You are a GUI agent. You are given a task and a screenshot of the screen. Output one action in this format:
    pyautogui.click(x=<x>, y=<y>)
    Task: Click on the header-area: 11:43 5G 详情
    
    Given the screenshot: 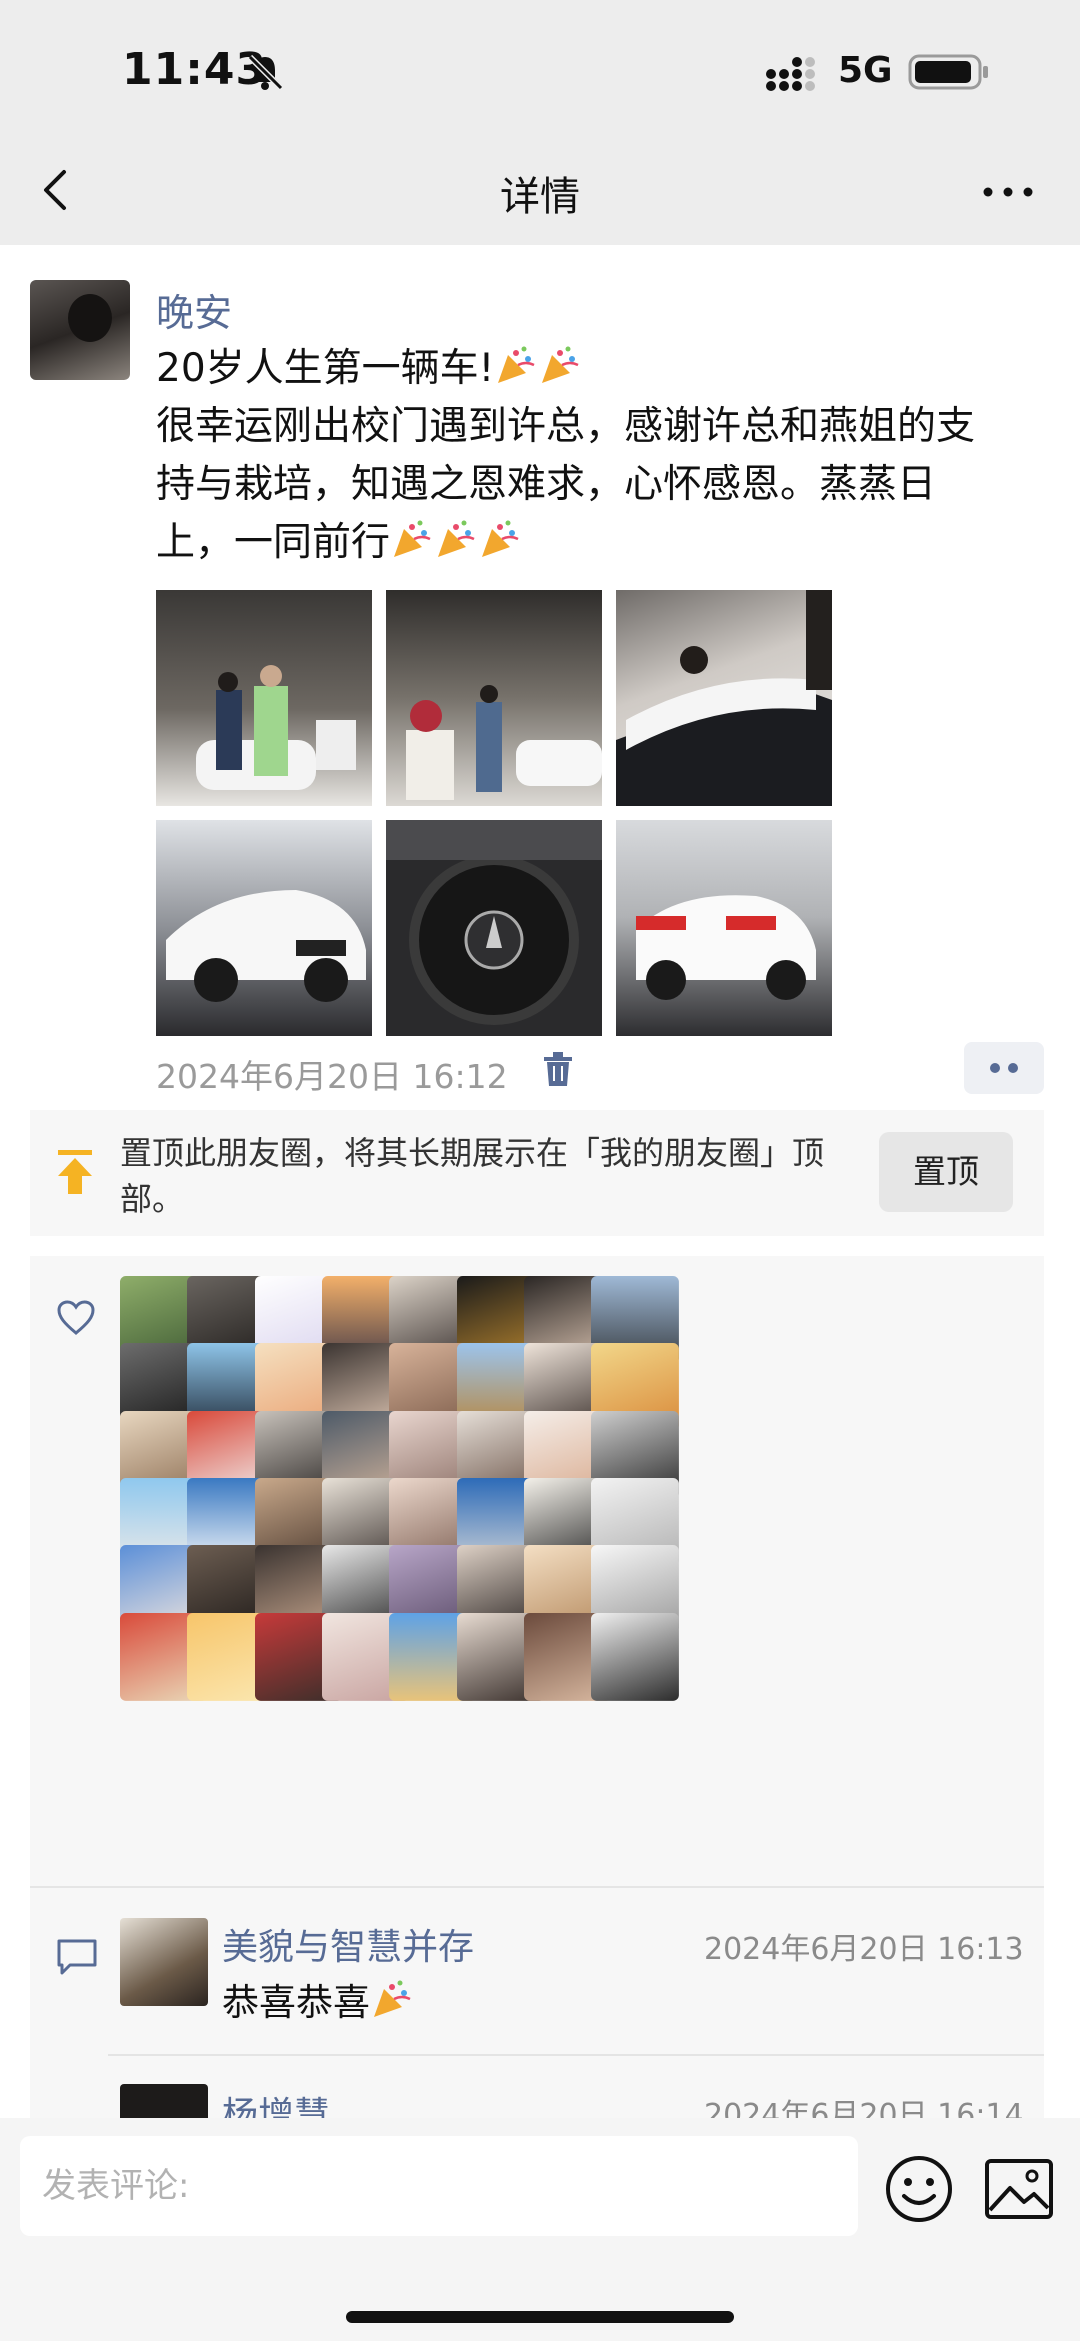 What is the action you would take?
    pyautogui.click(x=540, y=122)
    